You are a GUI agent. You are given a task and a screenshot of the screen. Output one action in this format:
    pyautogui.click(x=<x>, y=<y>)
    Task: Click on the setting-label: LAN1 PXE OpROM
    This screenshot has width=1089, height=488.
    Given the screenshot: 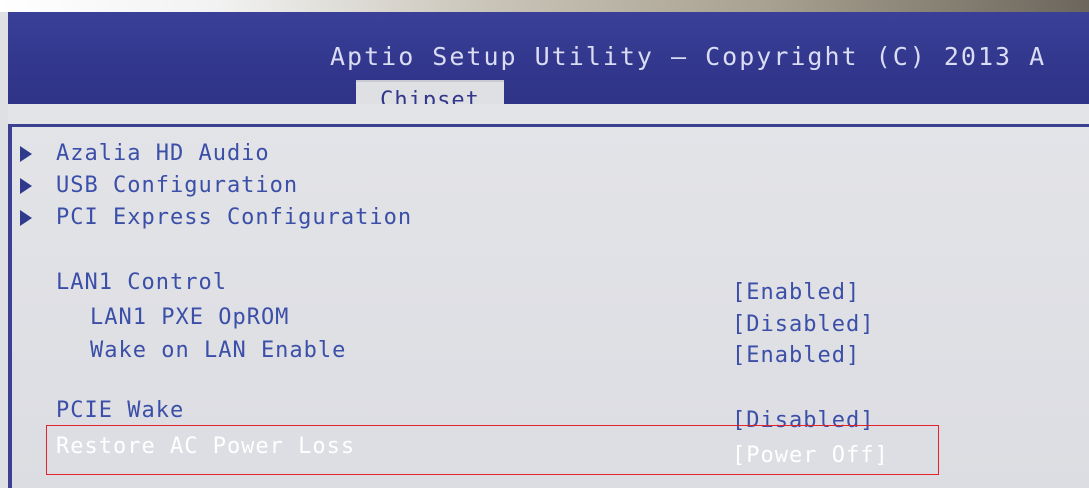 What is the action you would take?
    pyautogui.click(x=190, y=317)
    